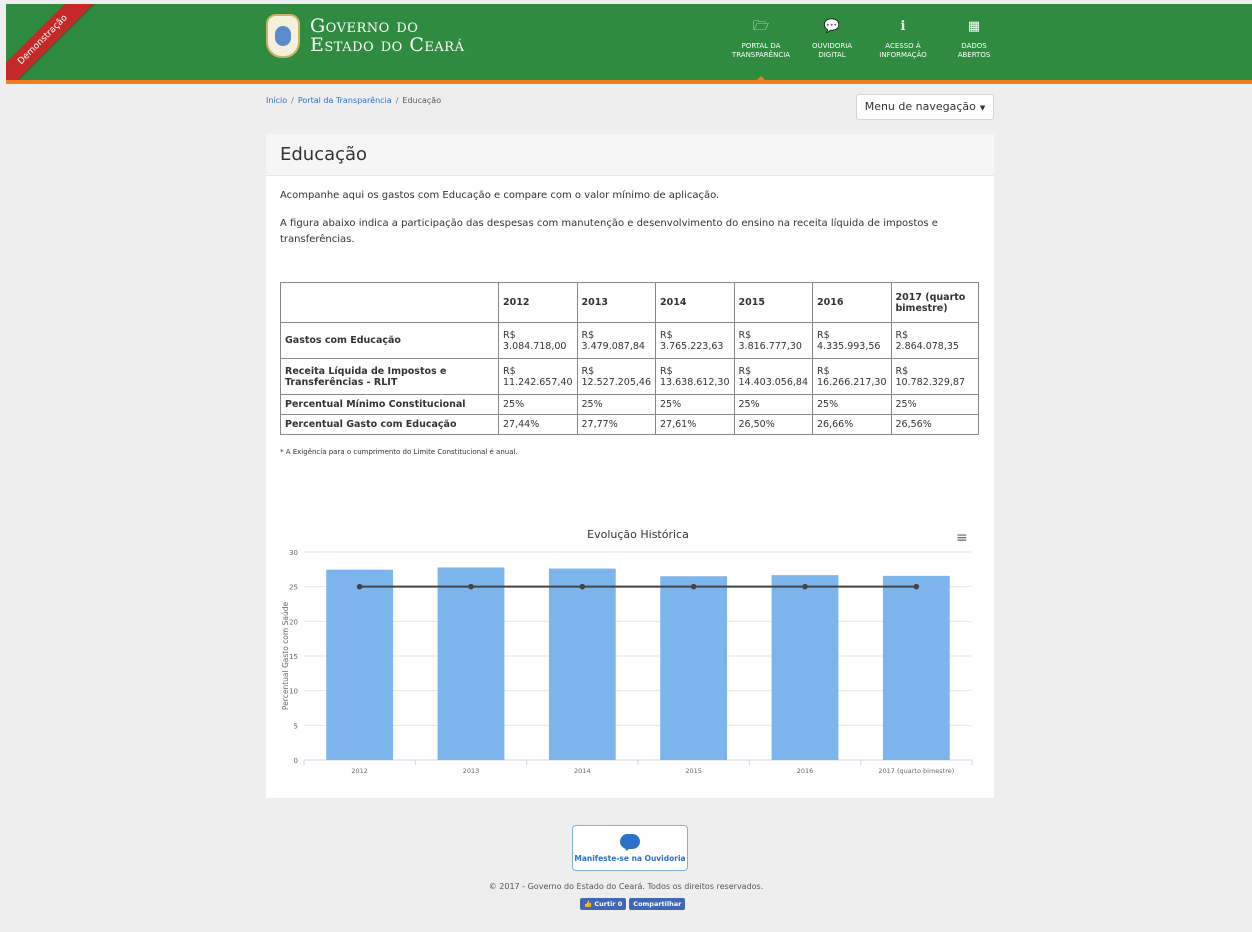 The height and width of the screenshot is (932, 1252). I want to click on table-cell: R$ 10.782.329,87, so click(934, 376).